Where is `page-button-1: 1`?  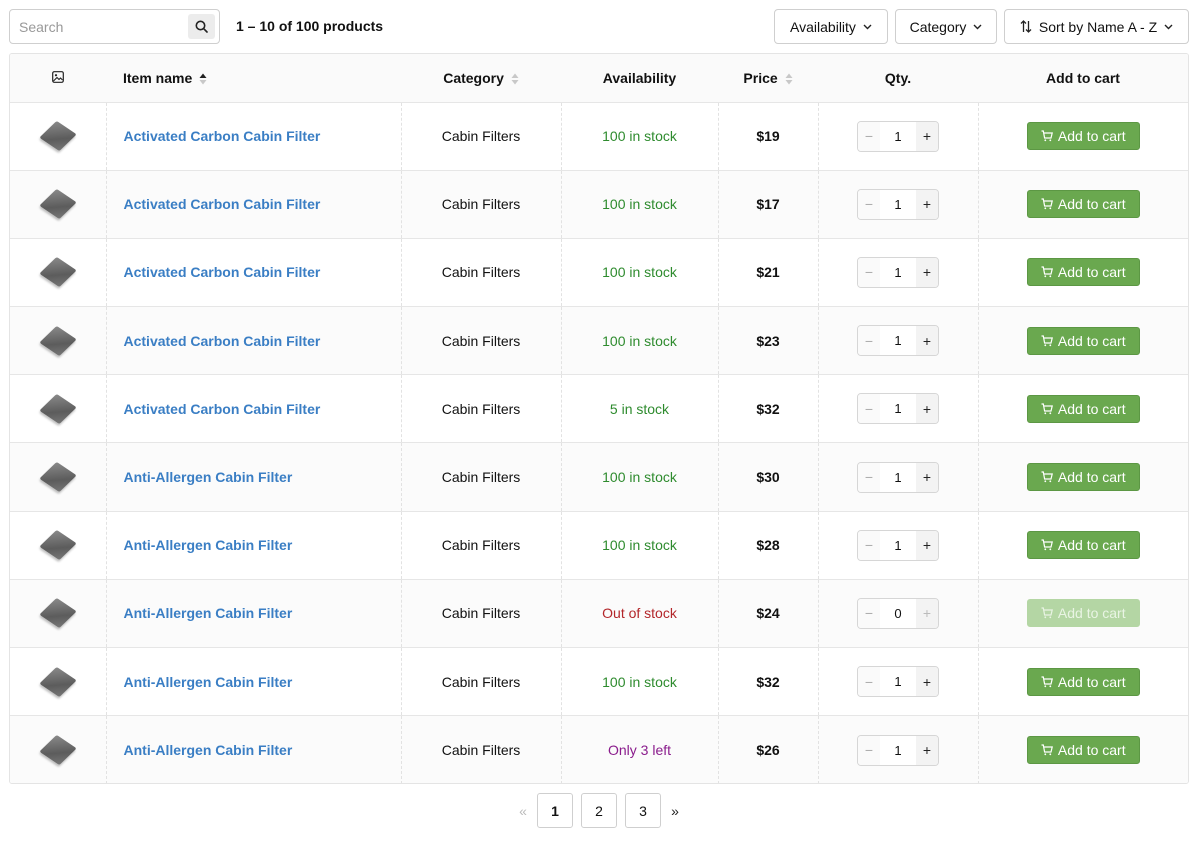 page-button-1: 1 is located at coordinates (555, 810).